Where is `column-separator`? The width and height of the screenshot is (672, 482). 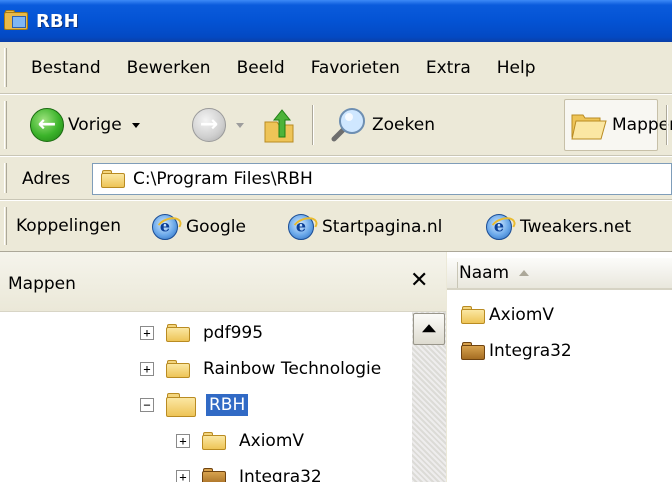 column-separator is located at coordinates (457, 275).